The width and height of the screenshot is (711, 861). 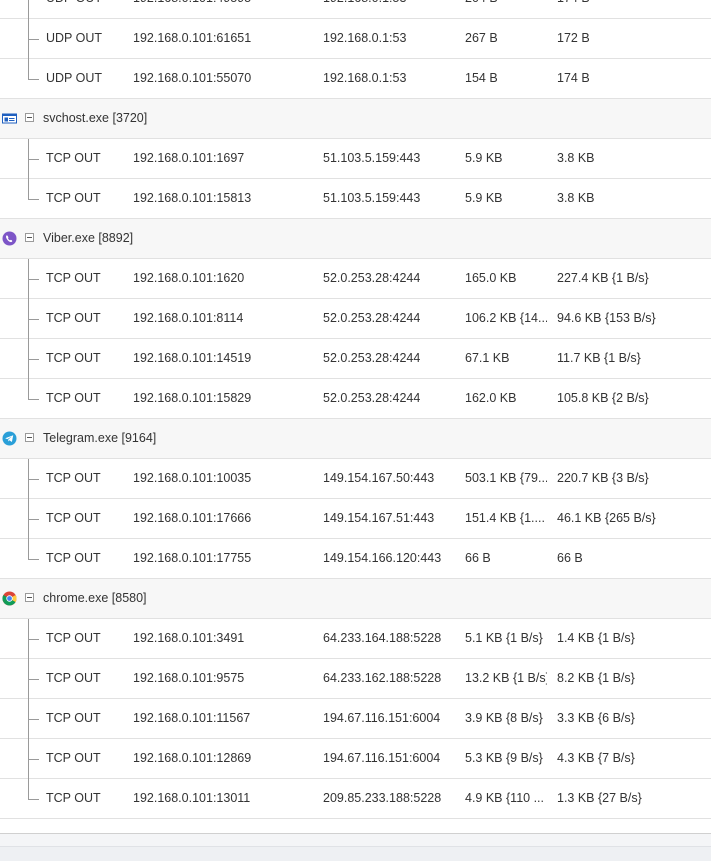 I want to click on local-address-cell: 192.168.0.101:9575, so click(x=189, y=678).